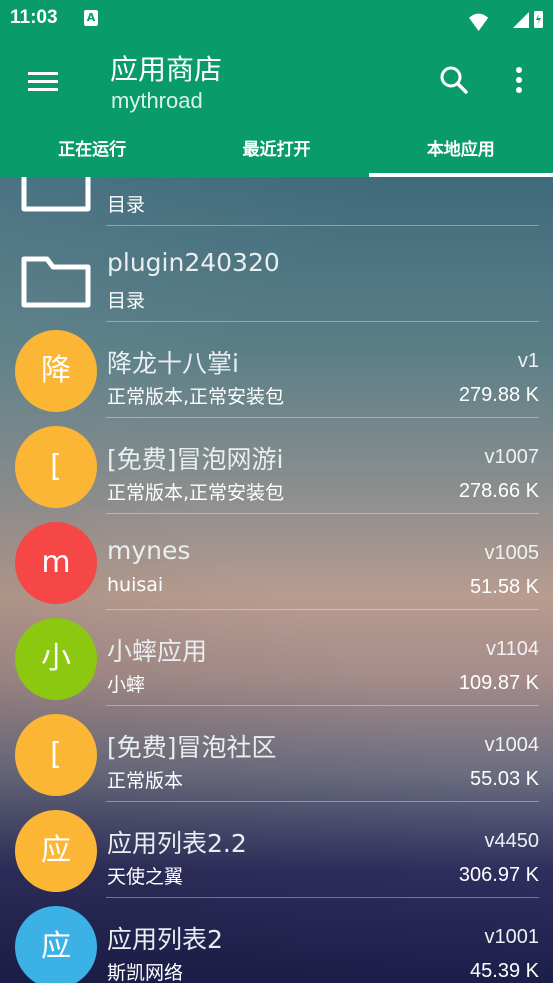 The height and width of the screenshot is (983, 553). Describe the element at coordinates (528, 361) in the screenshot. I see `item-version: v1` at that location.